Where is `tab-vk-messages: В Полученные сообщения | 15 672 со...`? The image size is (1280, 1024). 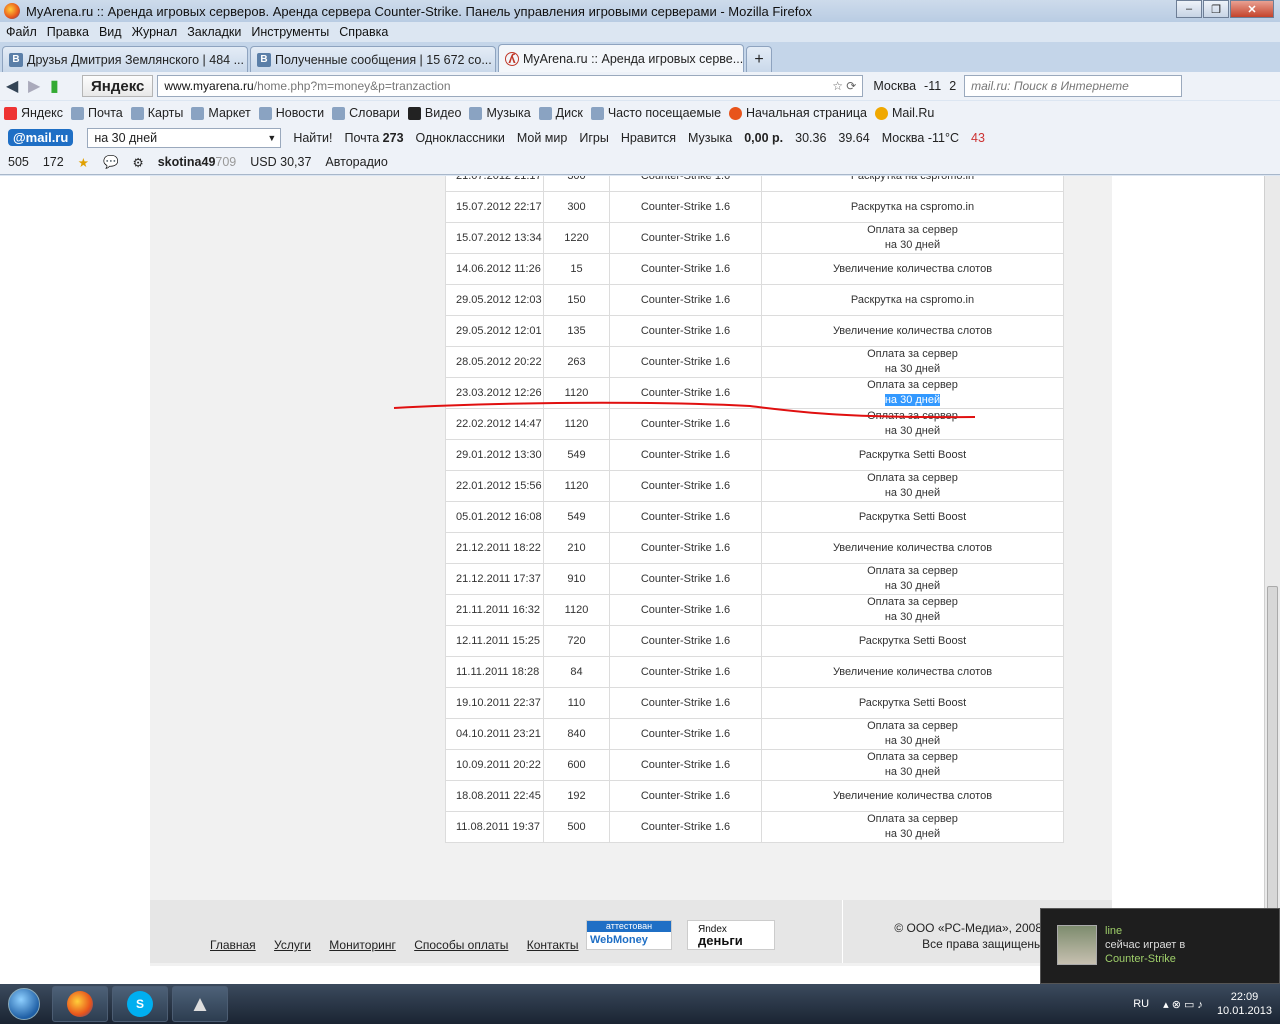
tab-vk-messages: В Полученные сообщения | 15 672 со... is located at coordinates (373, 59).